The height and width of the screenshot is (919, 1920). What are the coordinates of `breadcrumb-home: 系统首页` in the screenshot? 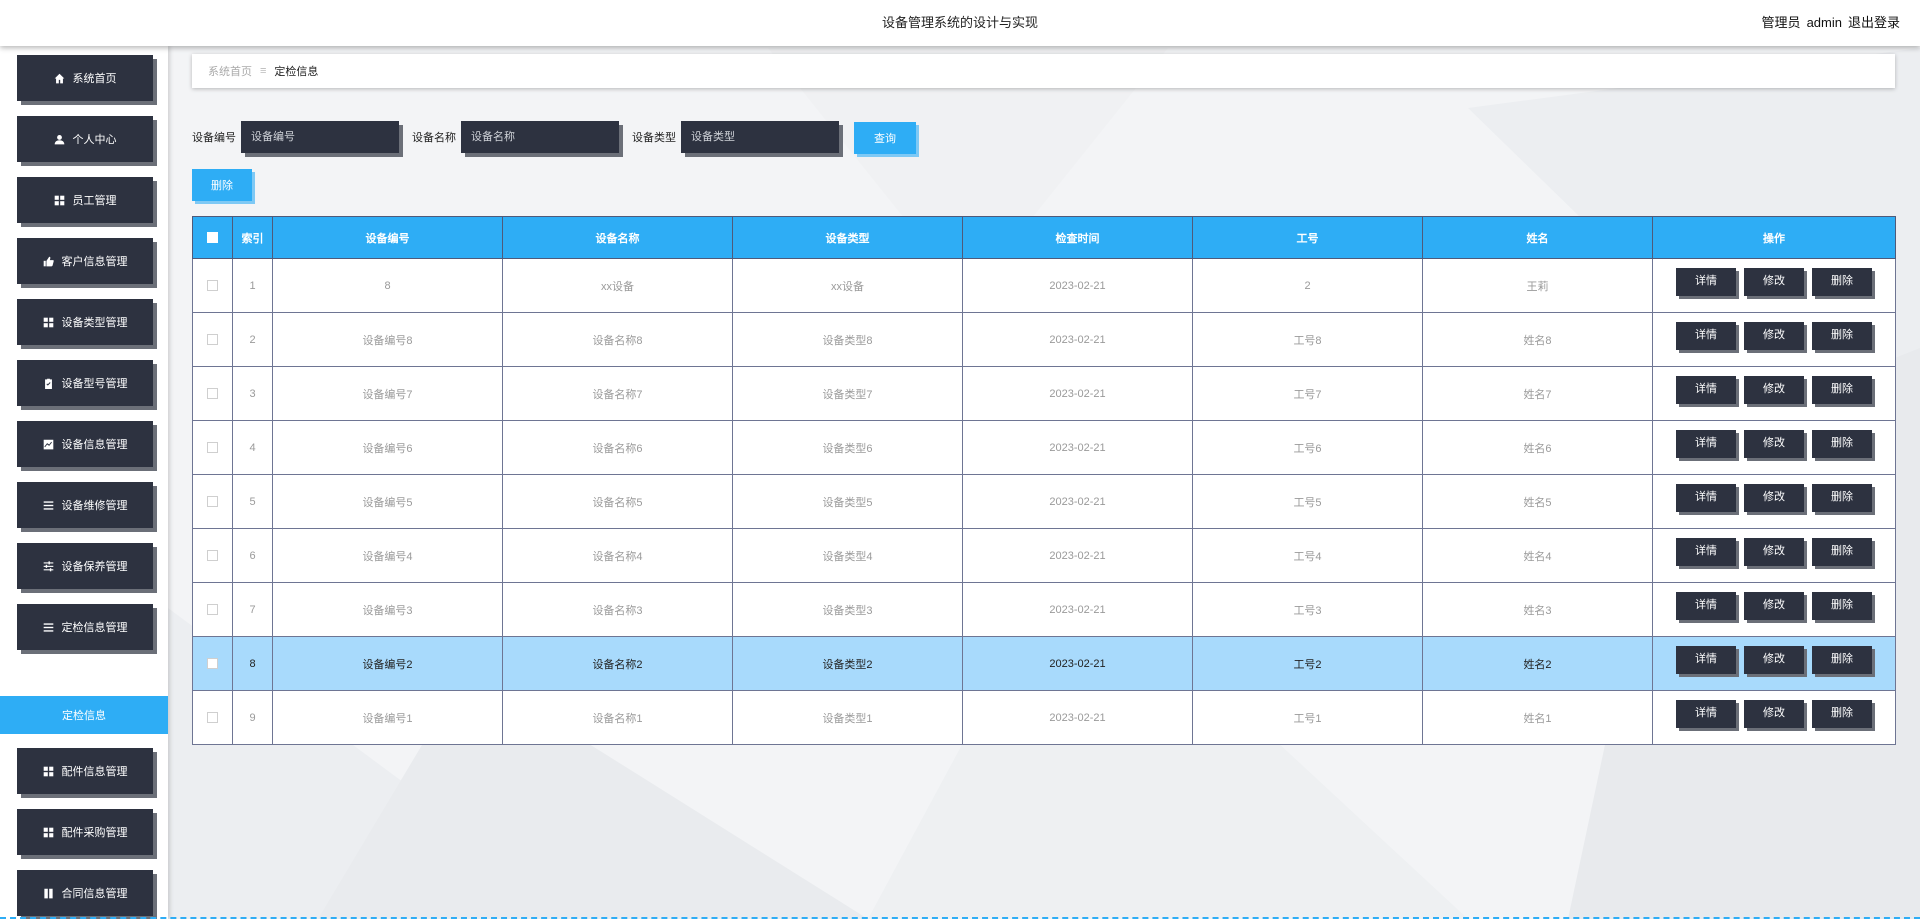 It's located at (230, 71).